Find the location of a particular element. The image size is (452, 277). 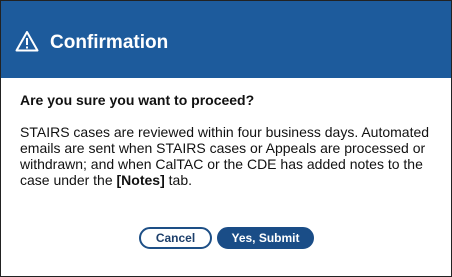

message-text: case under the is located at coordinates (68, 180).